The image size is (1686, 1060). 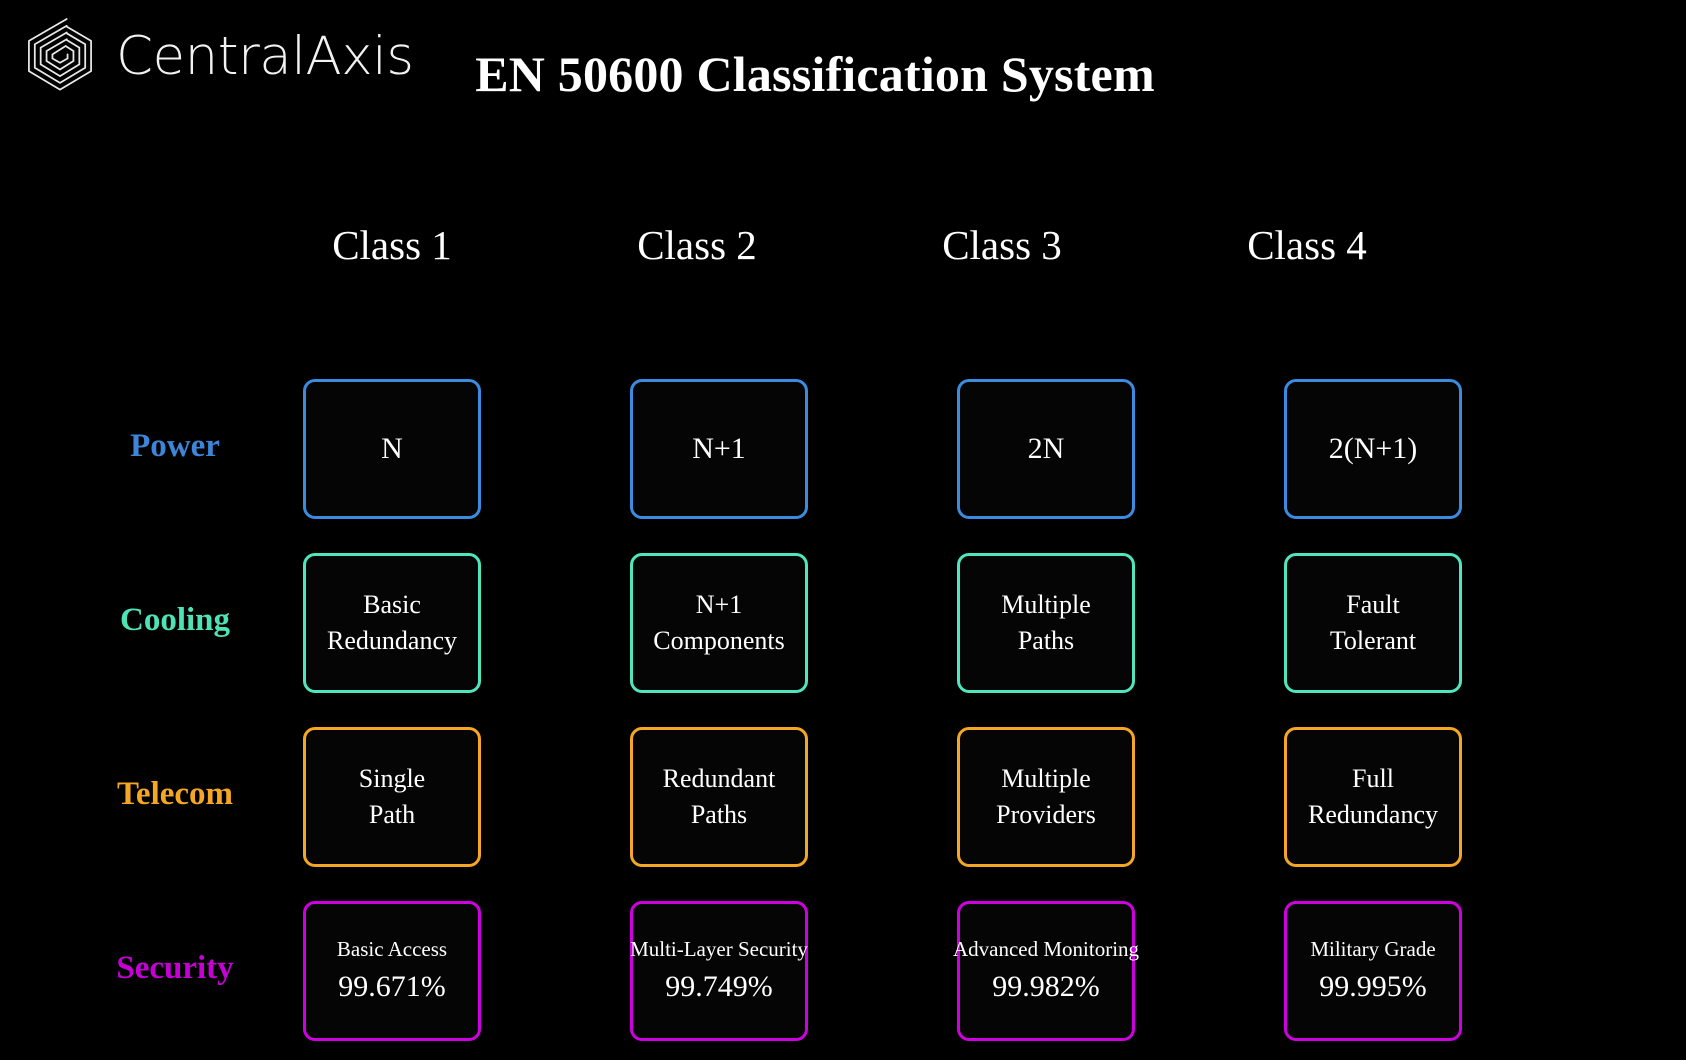 I want to click on column-header-class-3: Class 3, so click(x=1002, y=245).